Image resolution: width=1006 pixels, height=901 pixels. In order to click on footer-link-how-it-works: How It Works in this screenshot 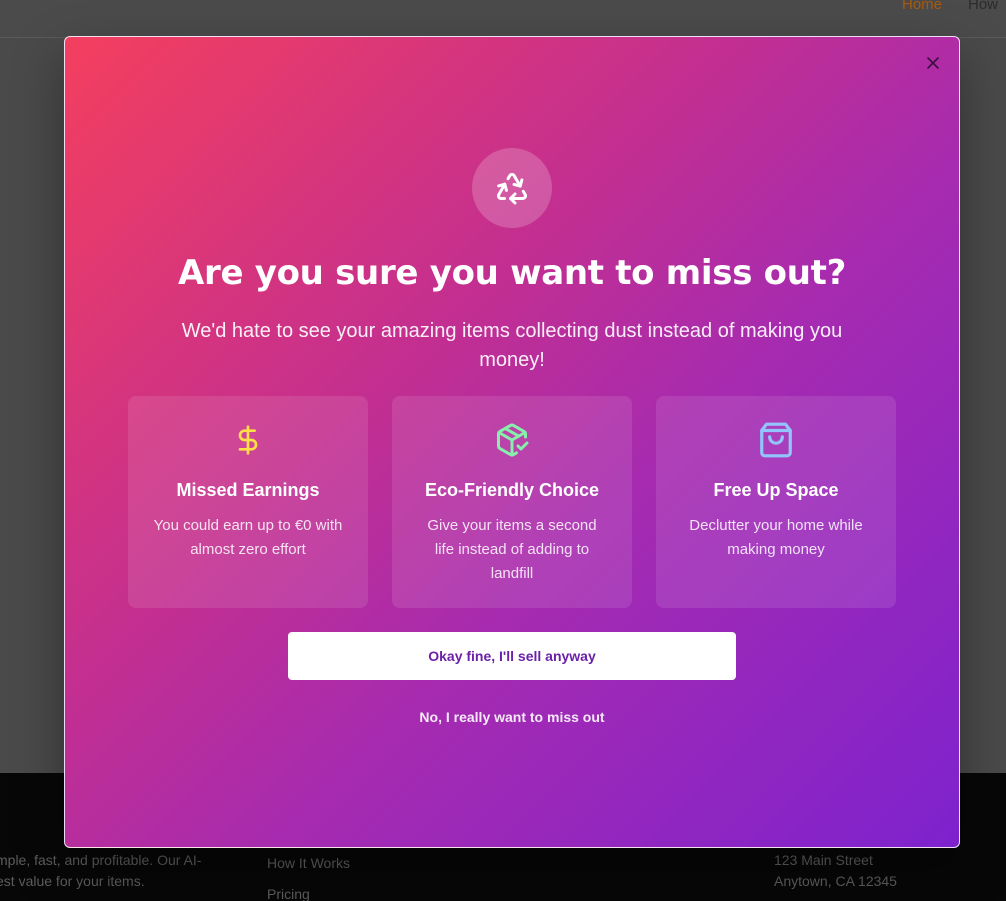, I will do `click(308, 863)`.